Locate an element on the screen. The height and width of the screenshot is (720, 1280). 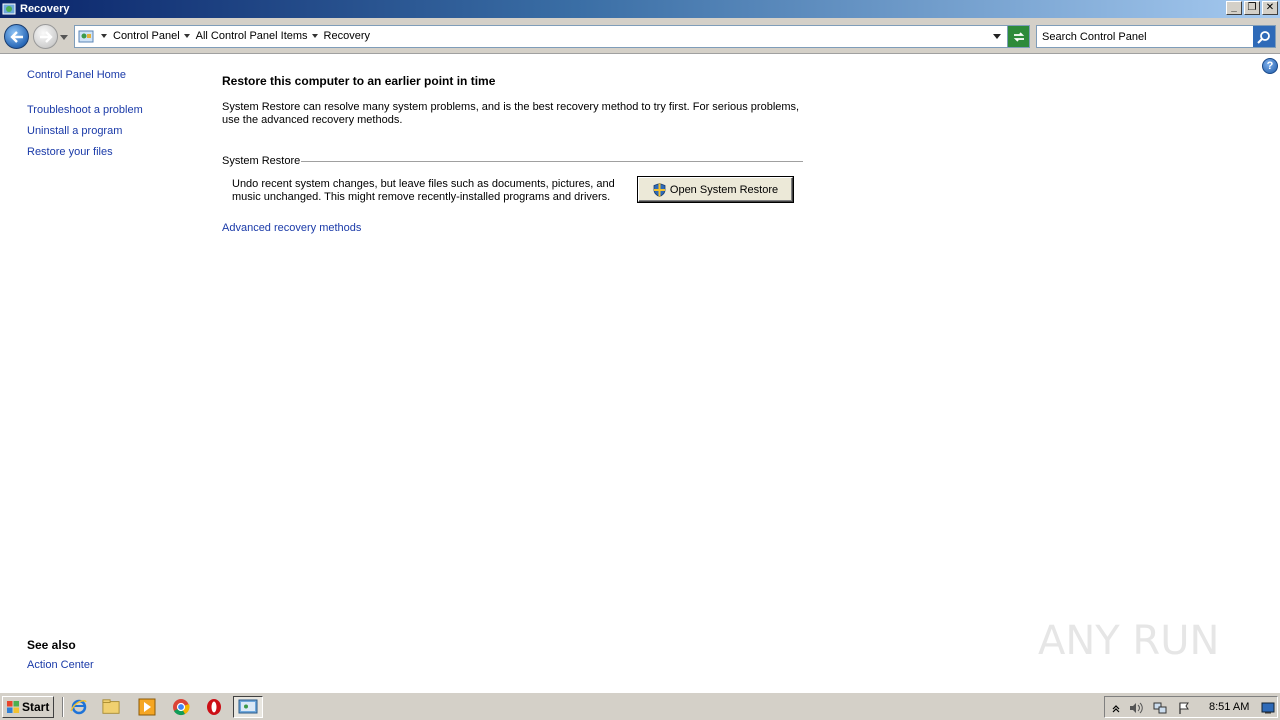
open-system-restore-label: Open System Restore is located at coordinates (724, 189).